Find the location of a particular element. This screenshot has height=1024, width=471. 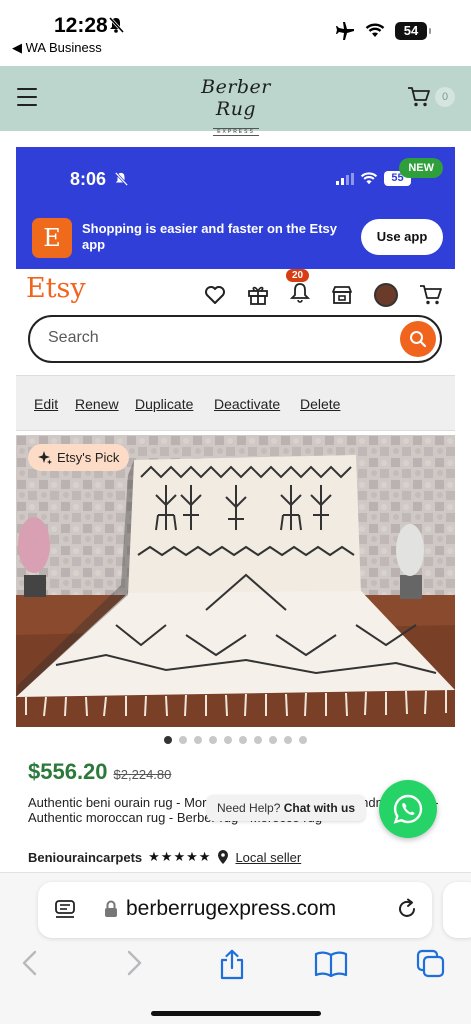

search-icon is located at coordinates (418, 339).